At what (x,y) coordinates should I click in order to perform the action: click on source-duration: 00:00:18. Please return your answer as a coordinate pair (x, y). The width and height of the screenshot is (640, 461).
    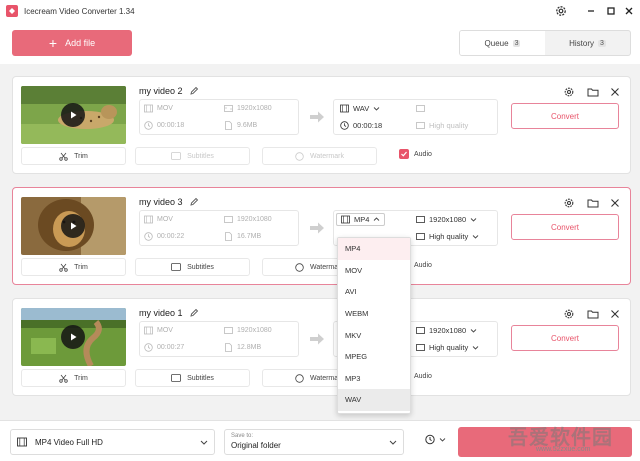
    Looking at the image, I should click on (164, 125).